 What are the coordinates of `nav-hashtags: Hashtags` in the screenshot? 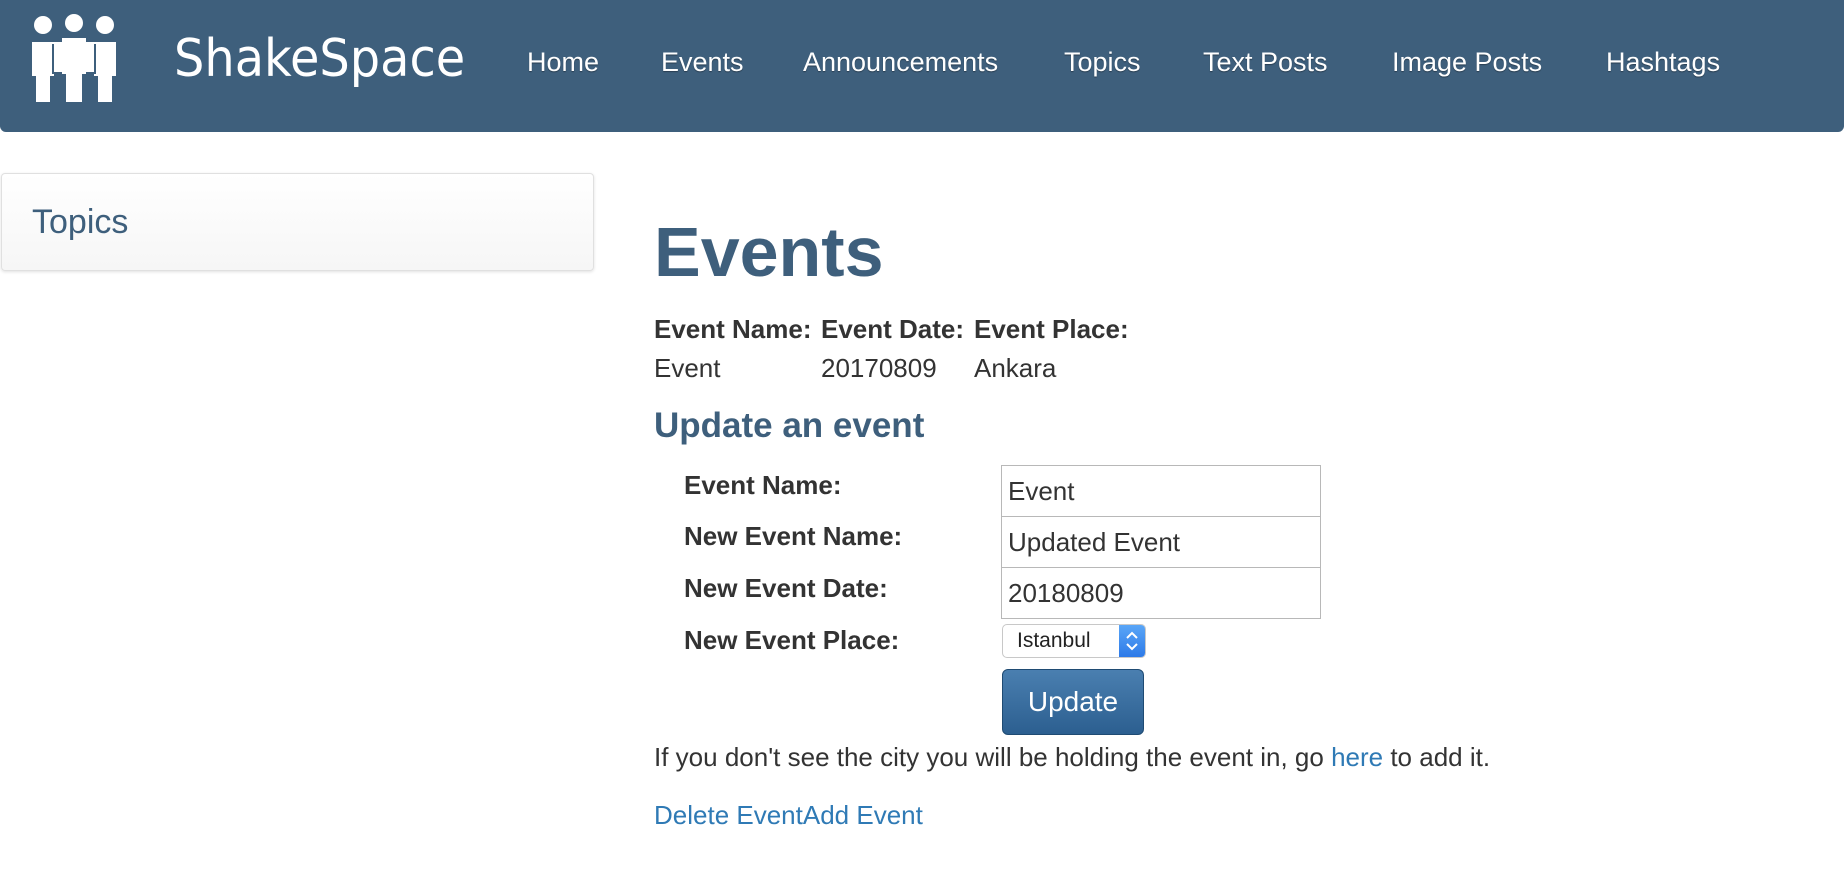 It's located at (1663, 62).